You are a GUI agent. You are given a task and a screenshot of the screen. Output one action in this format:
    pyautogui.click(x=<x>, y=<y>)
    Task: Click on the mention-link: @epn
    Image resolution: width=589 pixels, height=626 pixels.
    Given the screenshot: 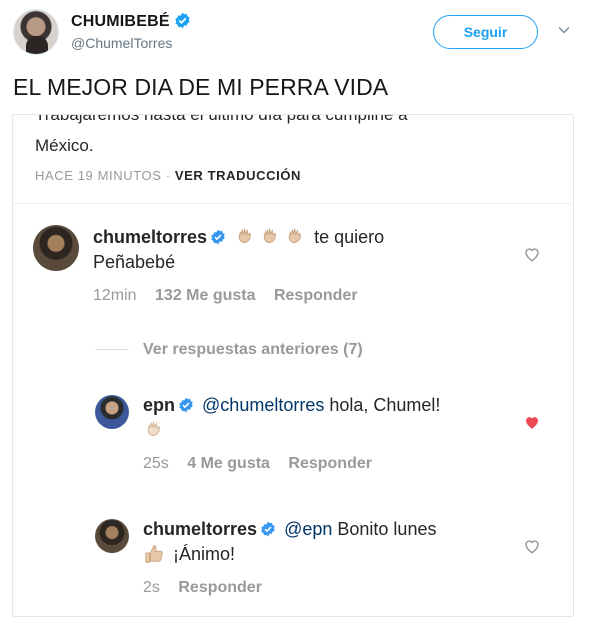 What is the action you would take?
    pyautogui.click(x=308, y=529)
    